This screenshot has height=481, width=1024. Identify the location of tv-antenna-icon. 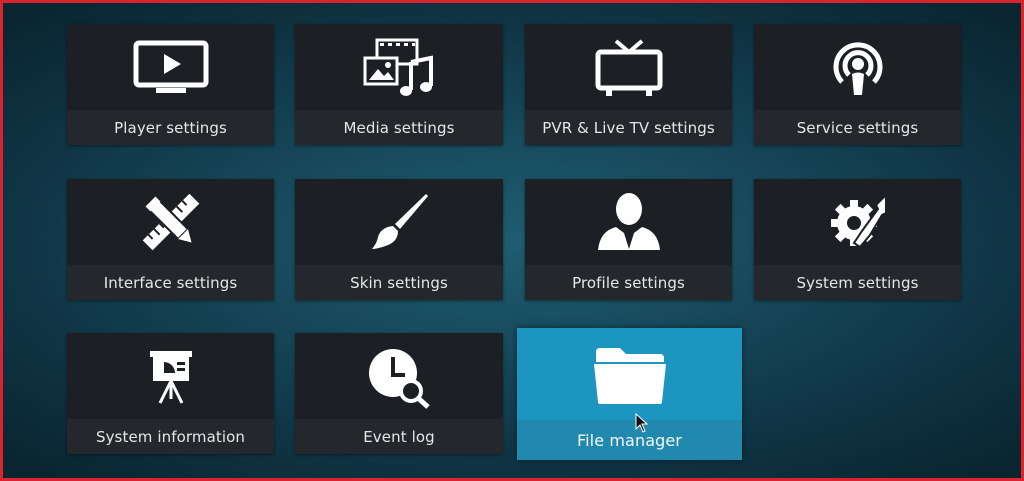
(629, 68).